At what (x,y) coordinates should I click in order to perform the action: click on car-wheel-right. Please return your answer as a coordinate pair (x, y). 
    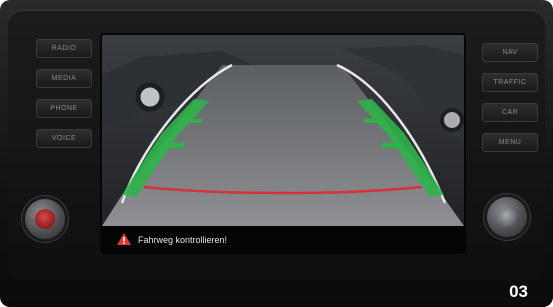
    Looking at the image, I should click on (452, 120).